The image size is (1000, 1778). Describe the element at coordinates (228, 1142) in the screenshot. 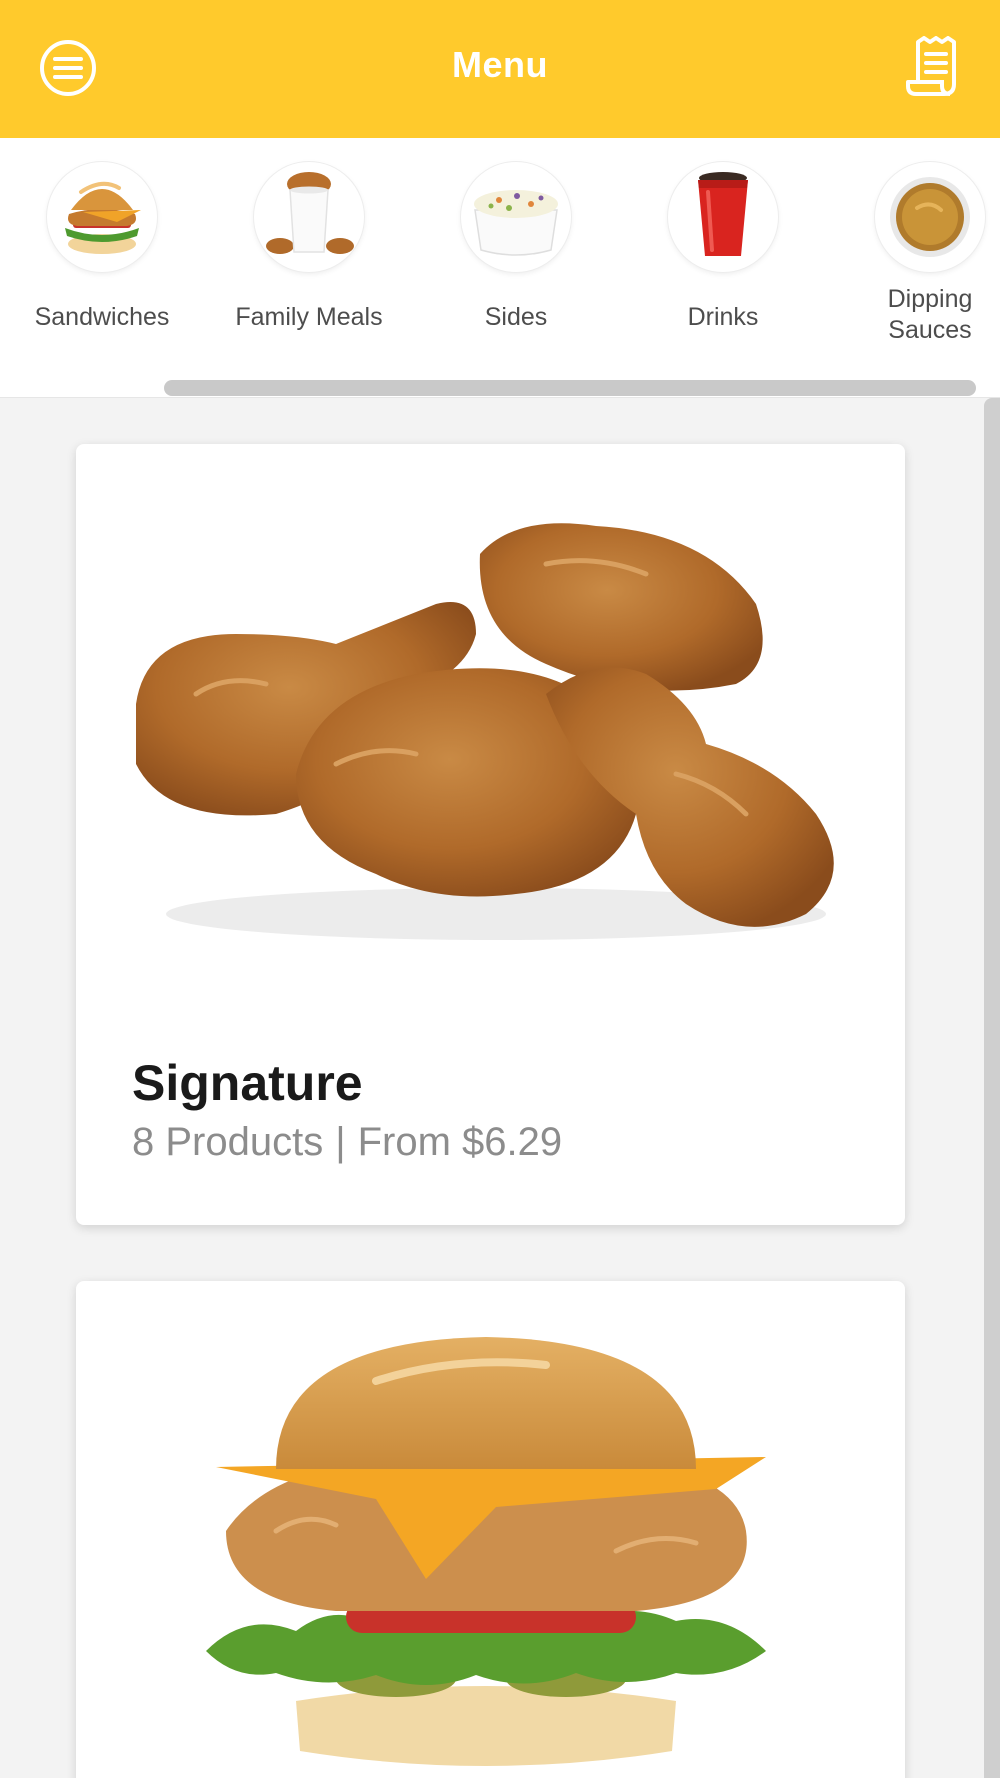

I see `product-count: 8 Products` at that location.